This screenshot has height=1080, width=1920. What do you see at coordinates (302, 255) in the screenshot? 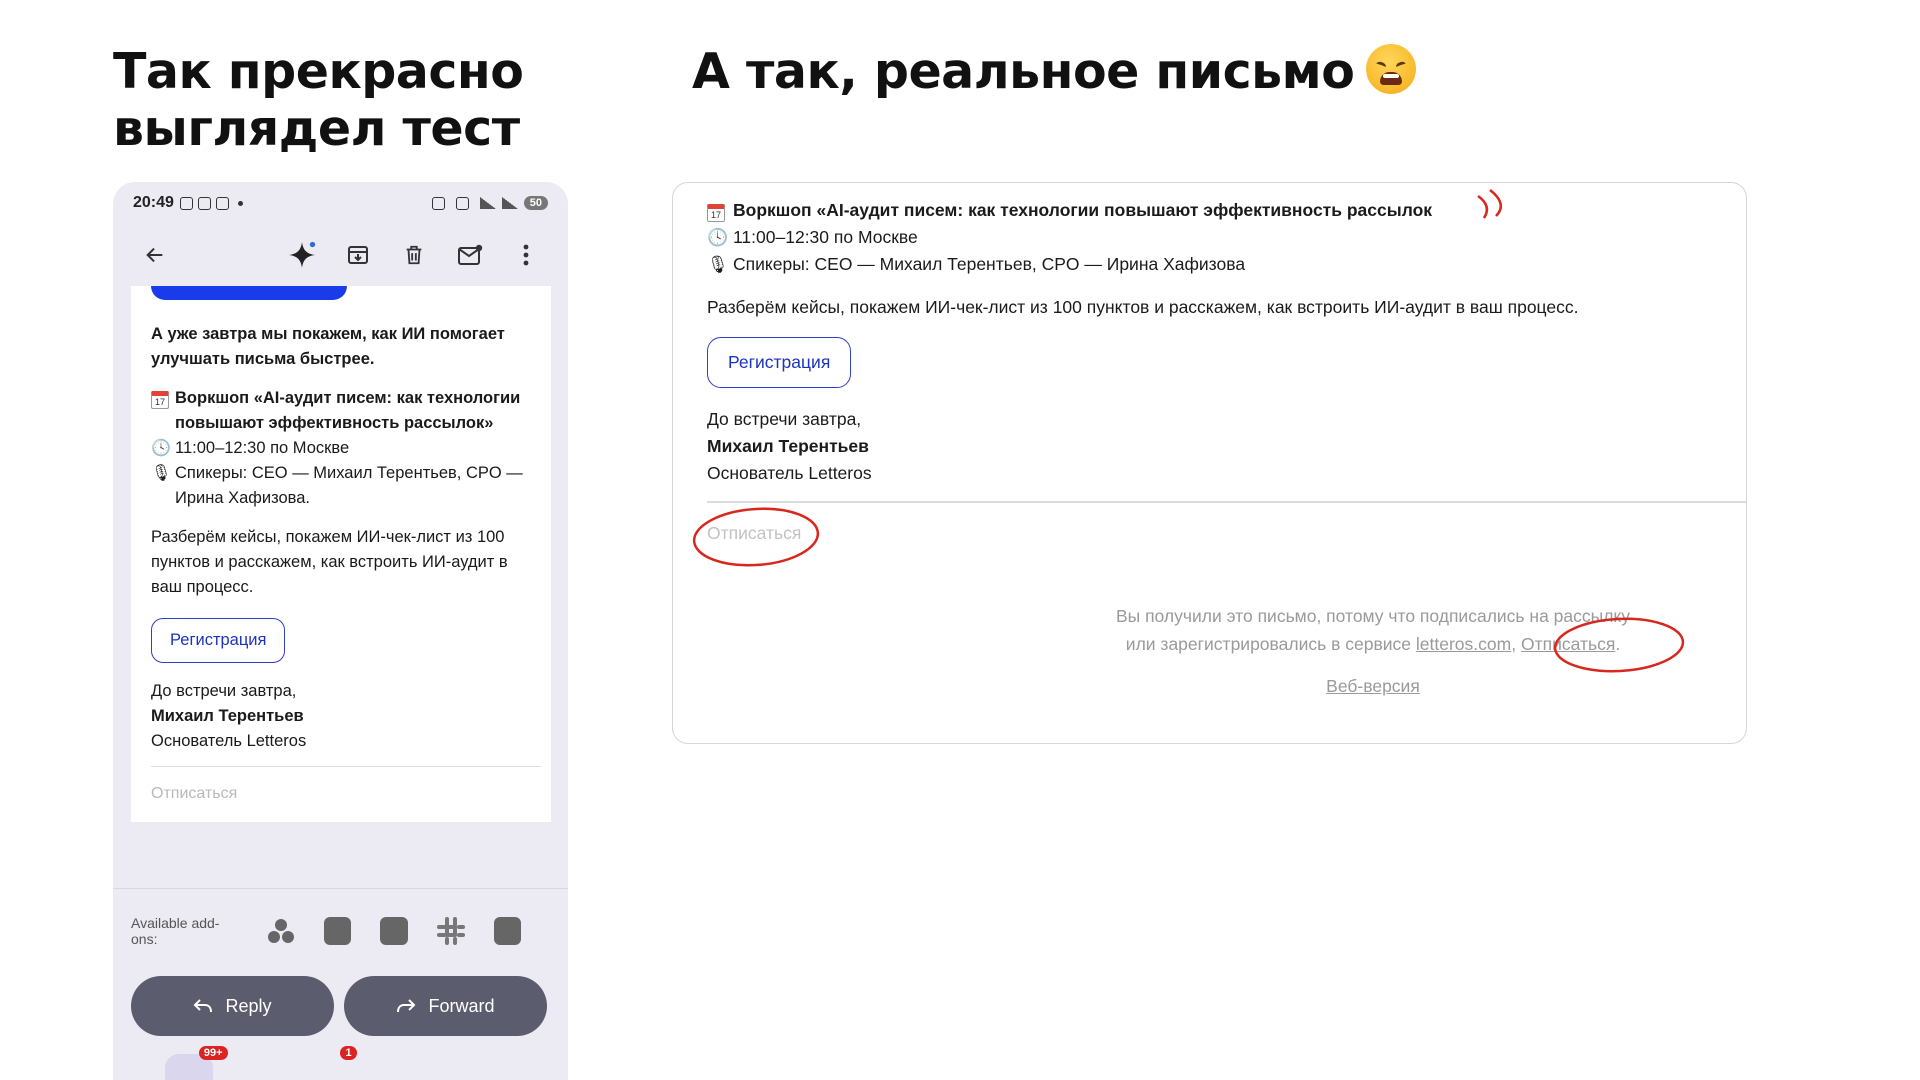
I see `gemini-sparkle-icon` at bounding box center [302, 255].